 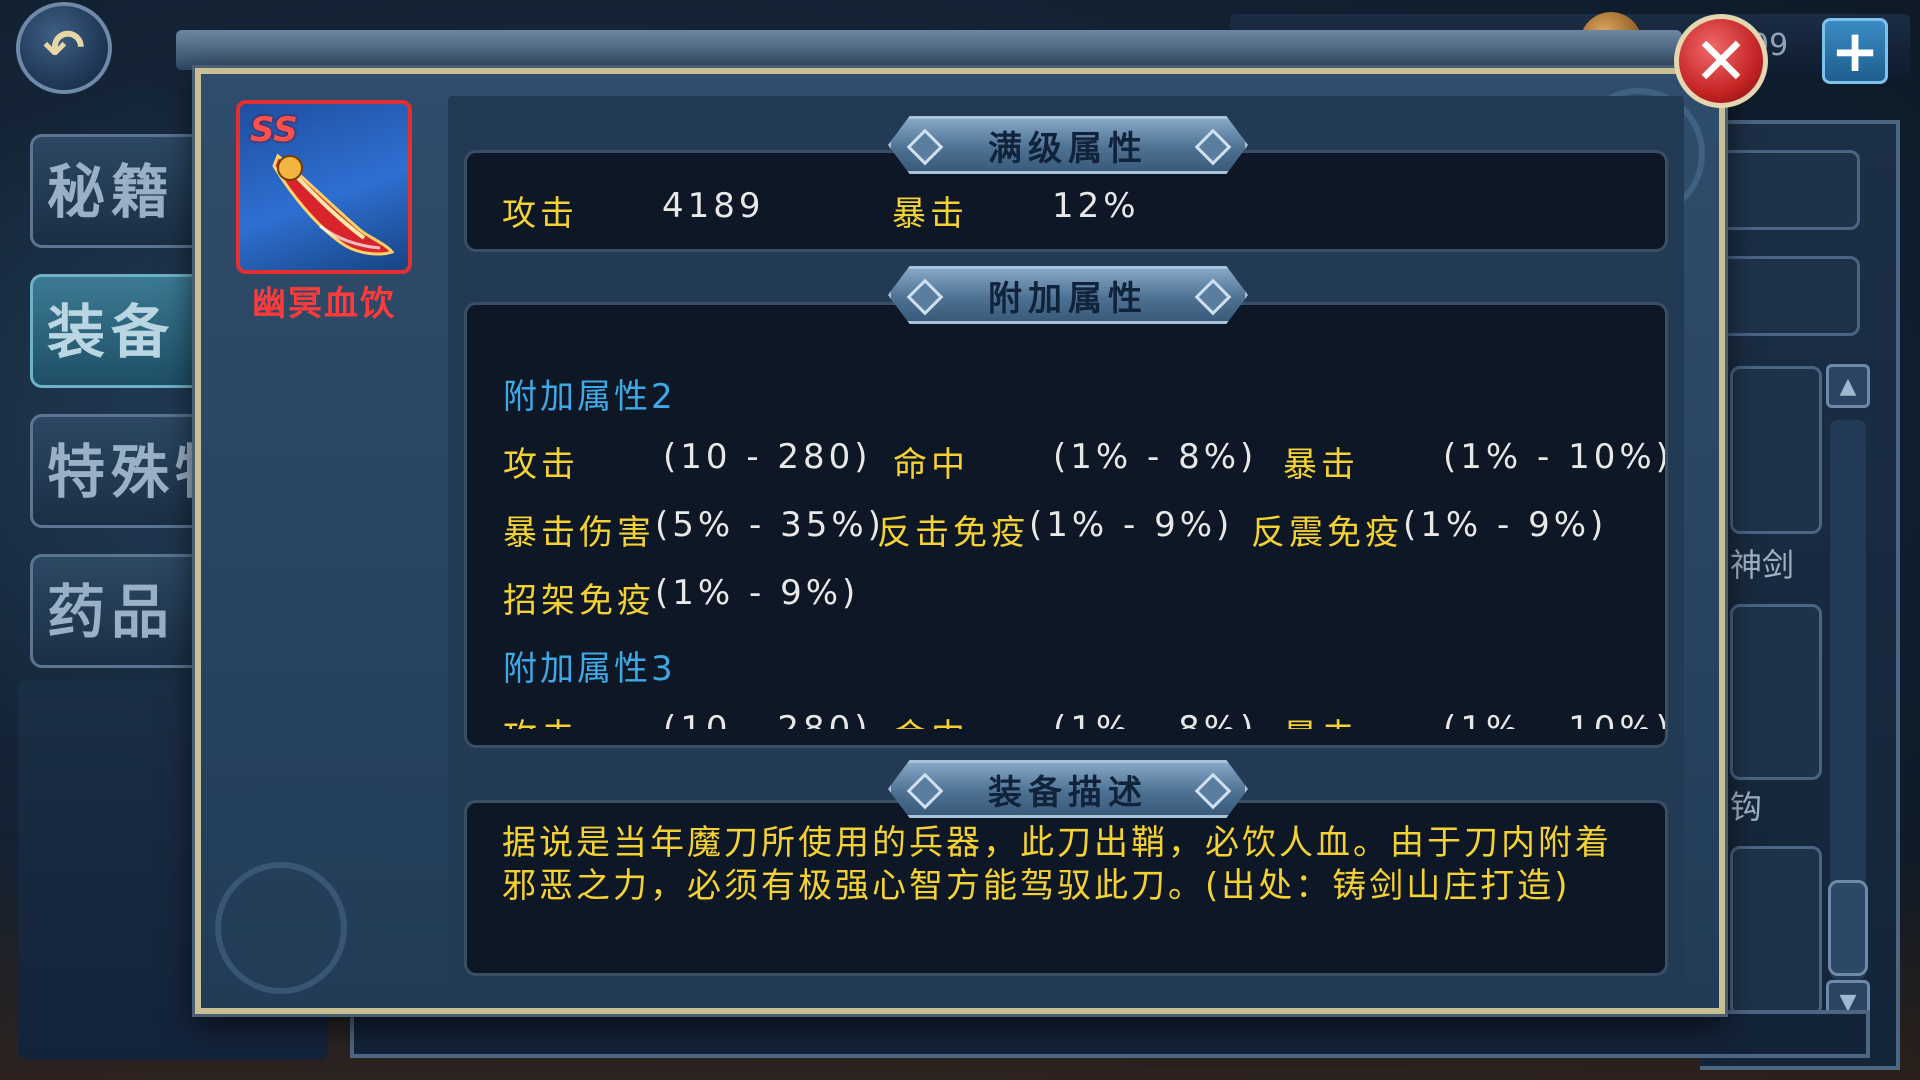 What do you see at coordinates (821, 210) in the screenshot?
I see `stat-row: 攻击 4189 暴击 12%` at bounding box center [821, 210].